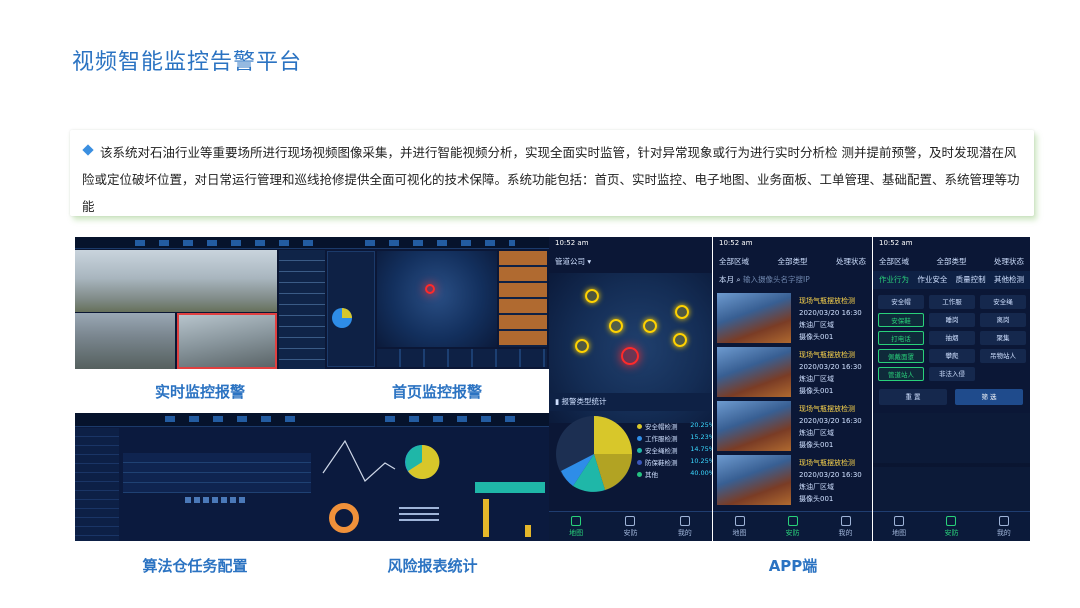  Describe the element at coordinates (951, 462) in the screenshot. I see `dimmed-list` at that location.